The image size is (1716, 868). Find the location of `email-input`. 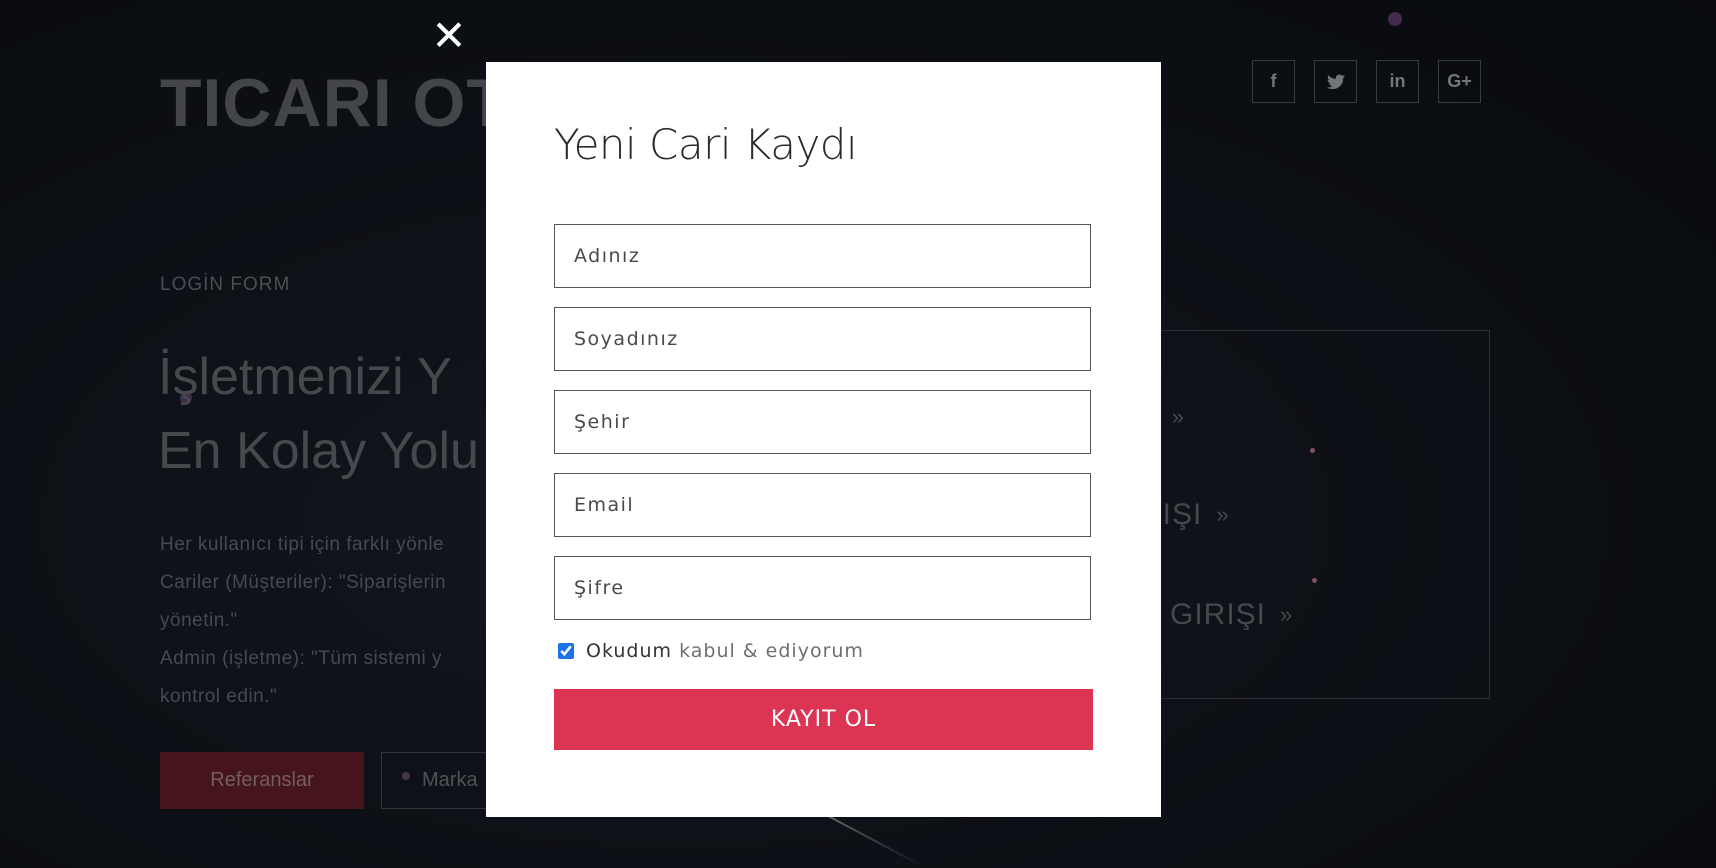

email-input is located at coordinates (822, 505).